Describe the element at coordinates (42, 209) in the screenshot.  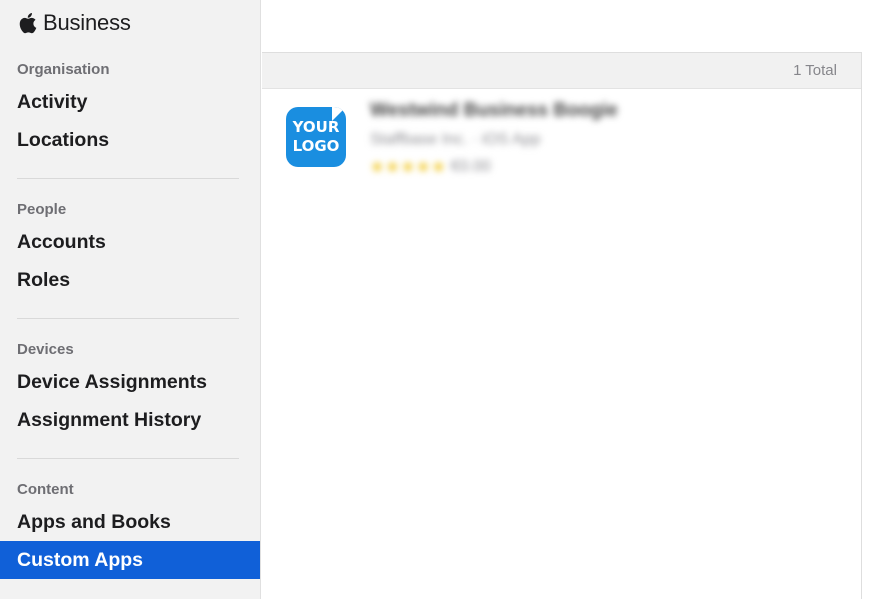
I see `section-title-people: People` at that location.